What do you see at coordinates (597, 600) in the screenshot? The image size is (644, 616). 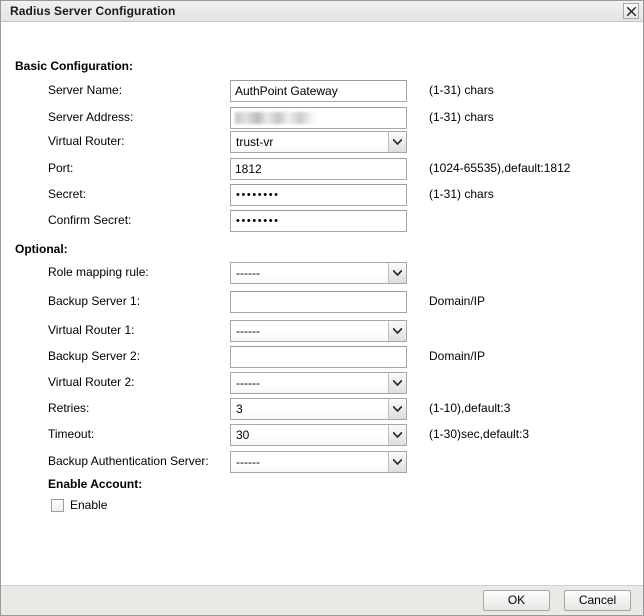 I see `cancel-button: Cancel` at bounding box center [597, 600].